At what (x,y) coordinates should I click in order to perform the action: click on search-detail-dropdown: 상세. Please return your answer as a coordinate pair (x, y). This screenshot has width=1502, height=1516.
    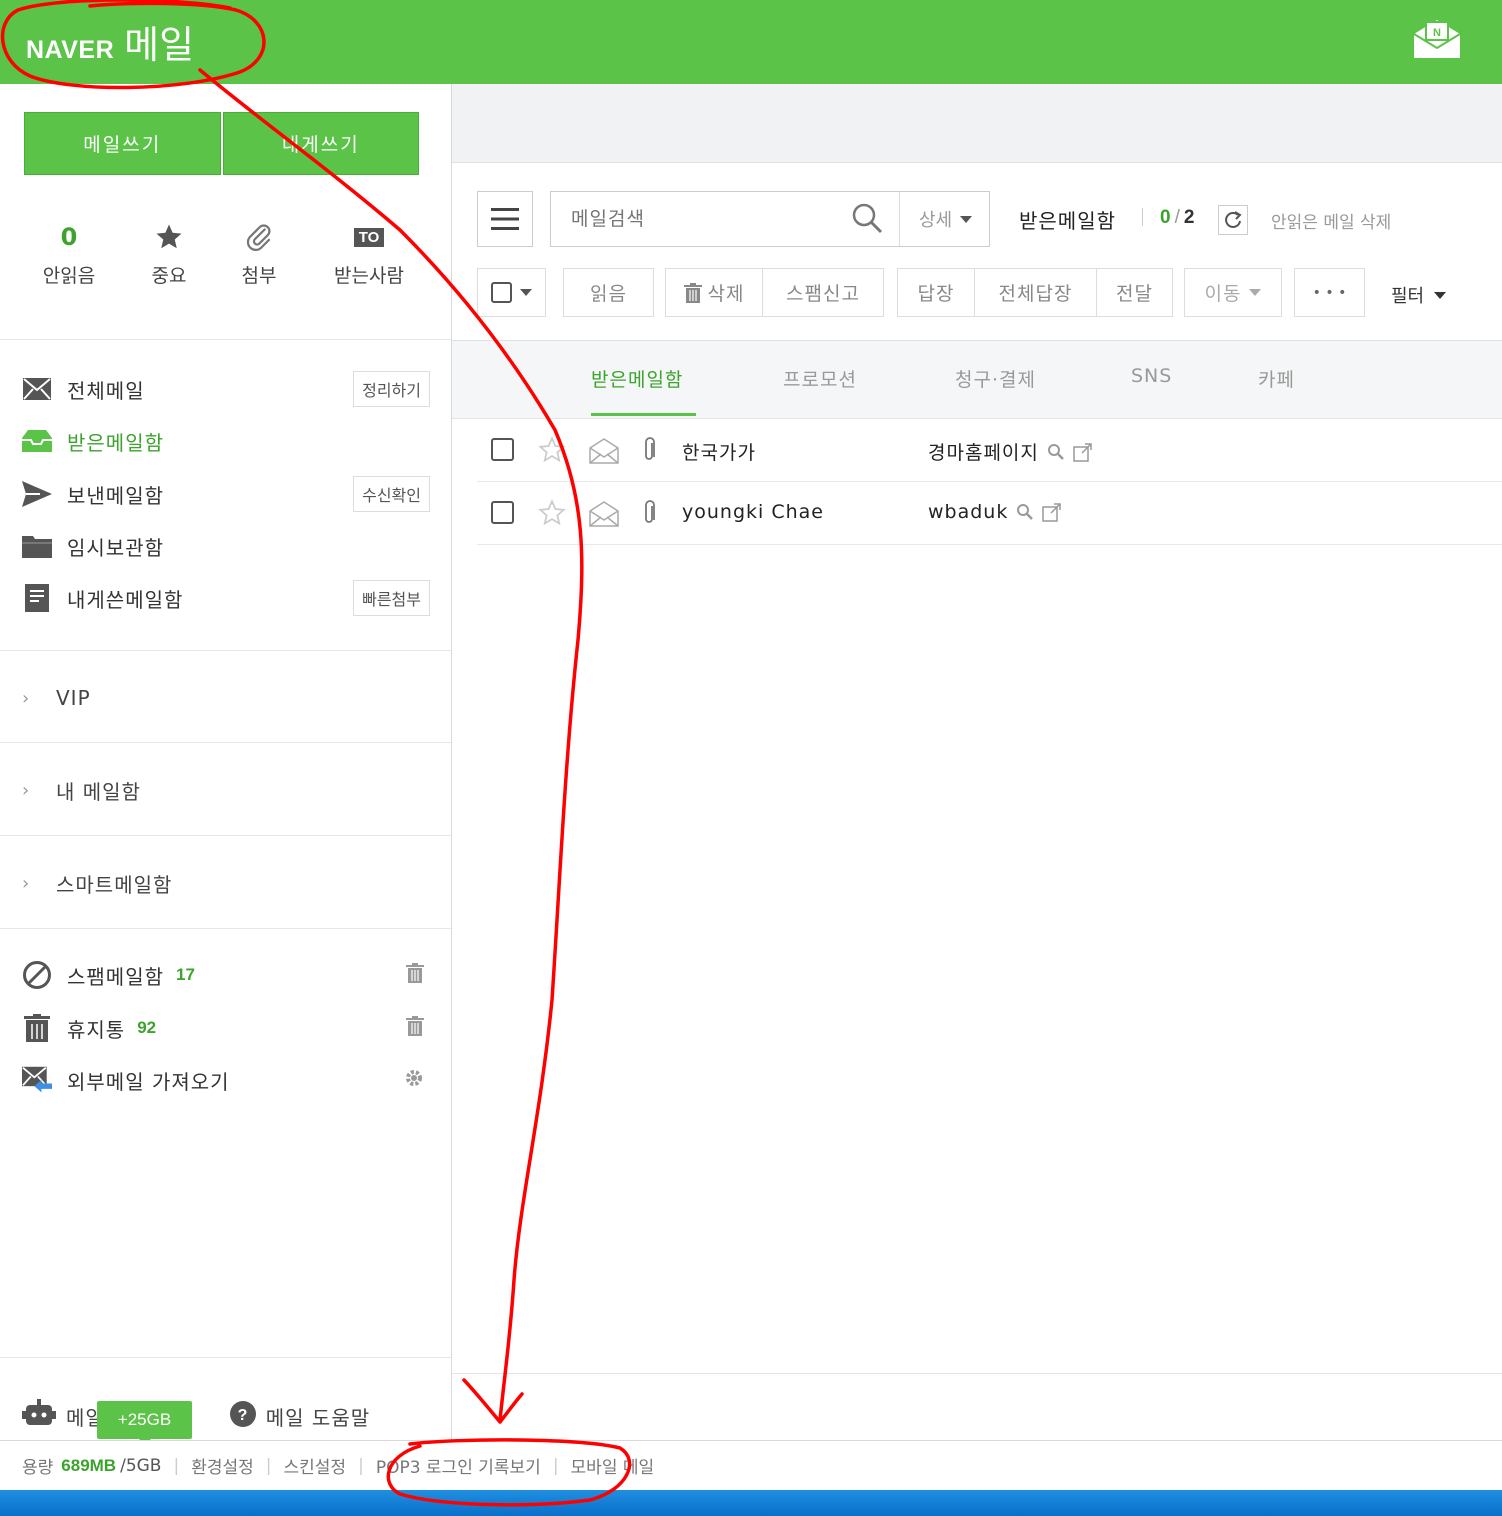
    Looking at the image, I should click on (945, 219).